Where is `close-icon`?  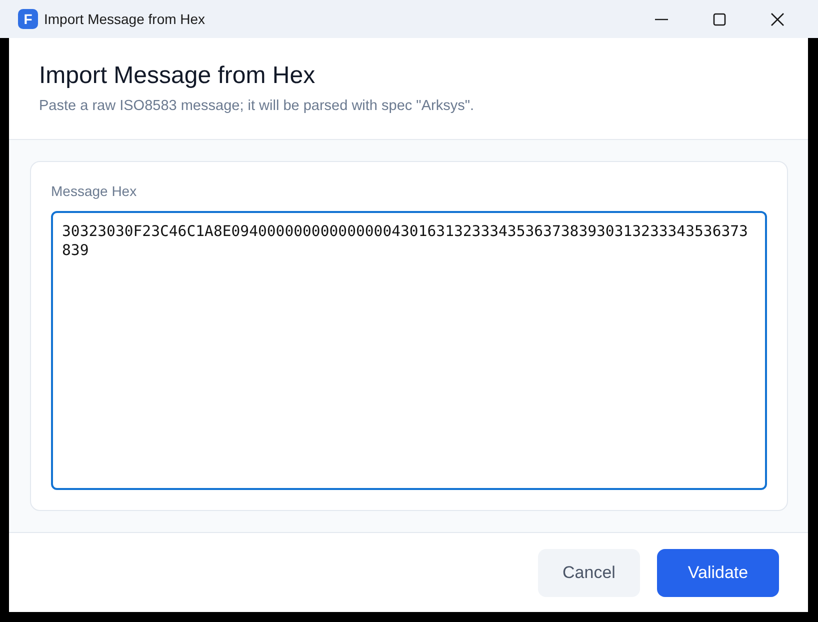 close-icon is located at coordinates (777, 19).